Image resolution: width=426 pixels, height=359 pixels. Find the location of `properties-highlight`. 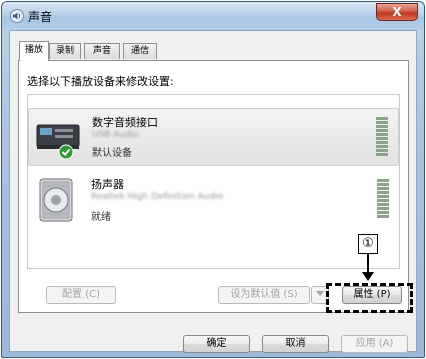

properties-highlight is located at coordinates (369, 298).